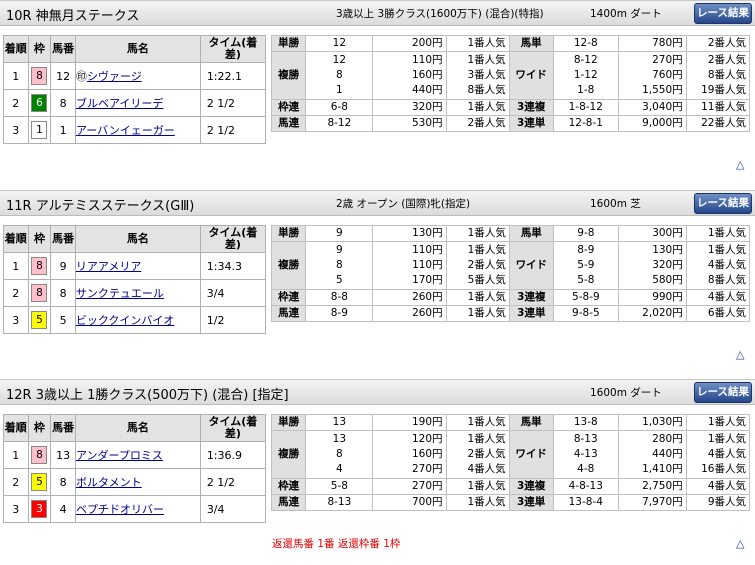  Describe the element at coordinates (585, 486) in the screenshot. I see `combination: 4-8-13` at that location.